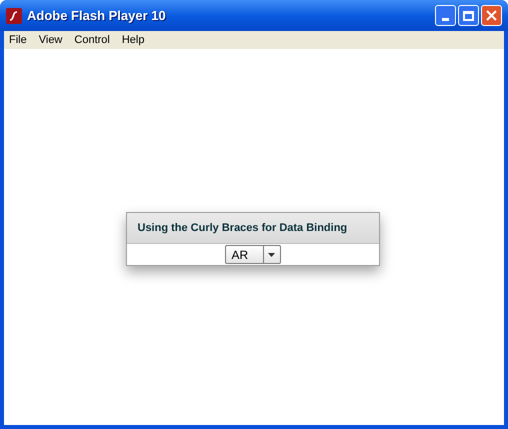  I want to click on close-icon, so click(491, 15).